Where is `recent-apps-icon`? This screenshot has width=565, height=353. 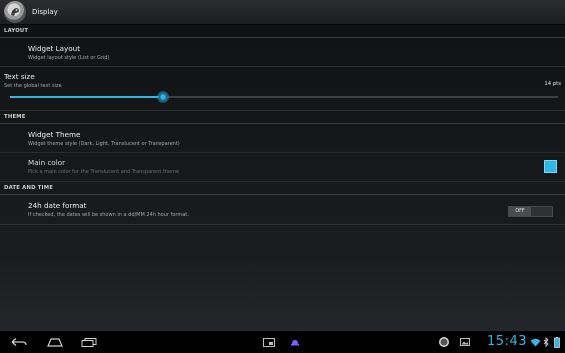 recent-apps-icon is located at coordinates (89, 342).